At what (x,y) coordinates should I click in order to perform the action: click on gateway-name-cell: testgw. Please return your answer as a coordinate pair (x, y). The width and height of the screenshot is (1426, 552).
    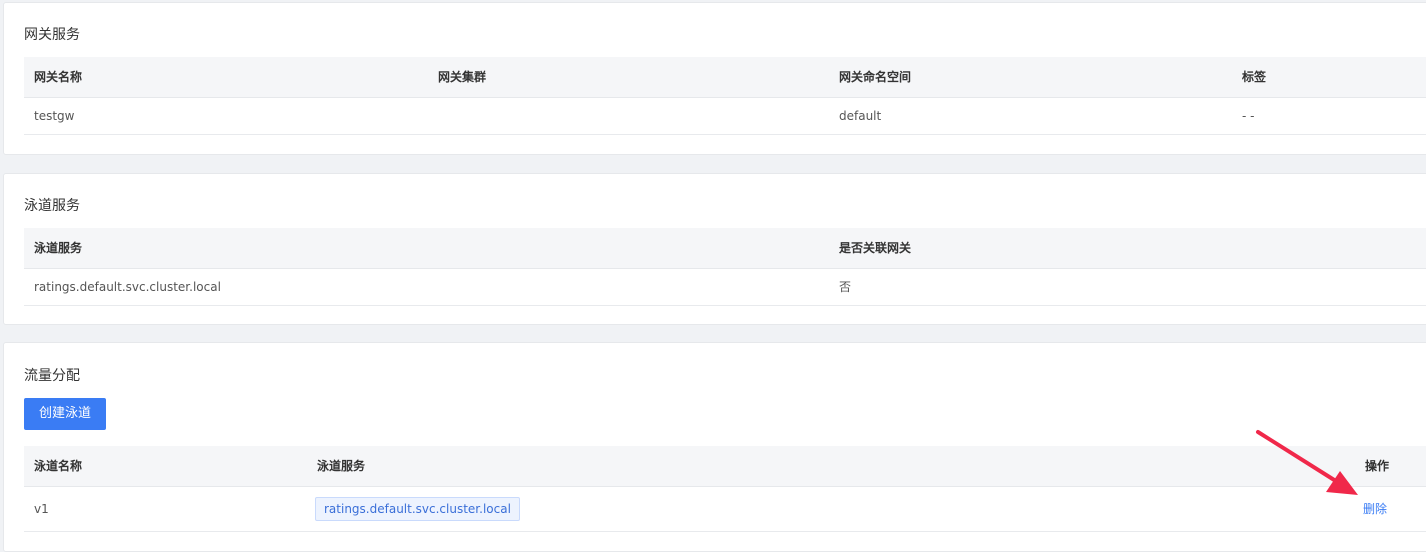
    Looking at the image, I should click on (54, 116).